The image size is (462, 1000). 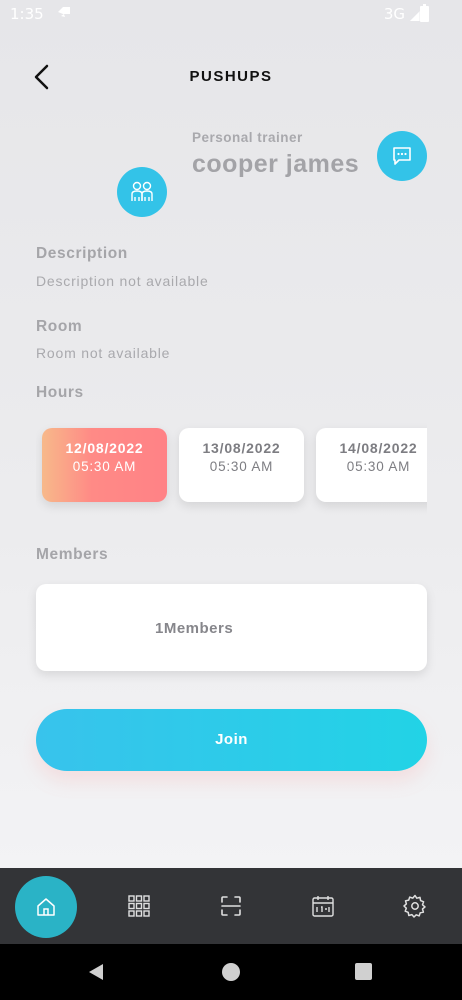 What do you see at coordinates (122, 281) in the screenshot?
I see `description-value: Description not available` at bounding box center [122, 281].